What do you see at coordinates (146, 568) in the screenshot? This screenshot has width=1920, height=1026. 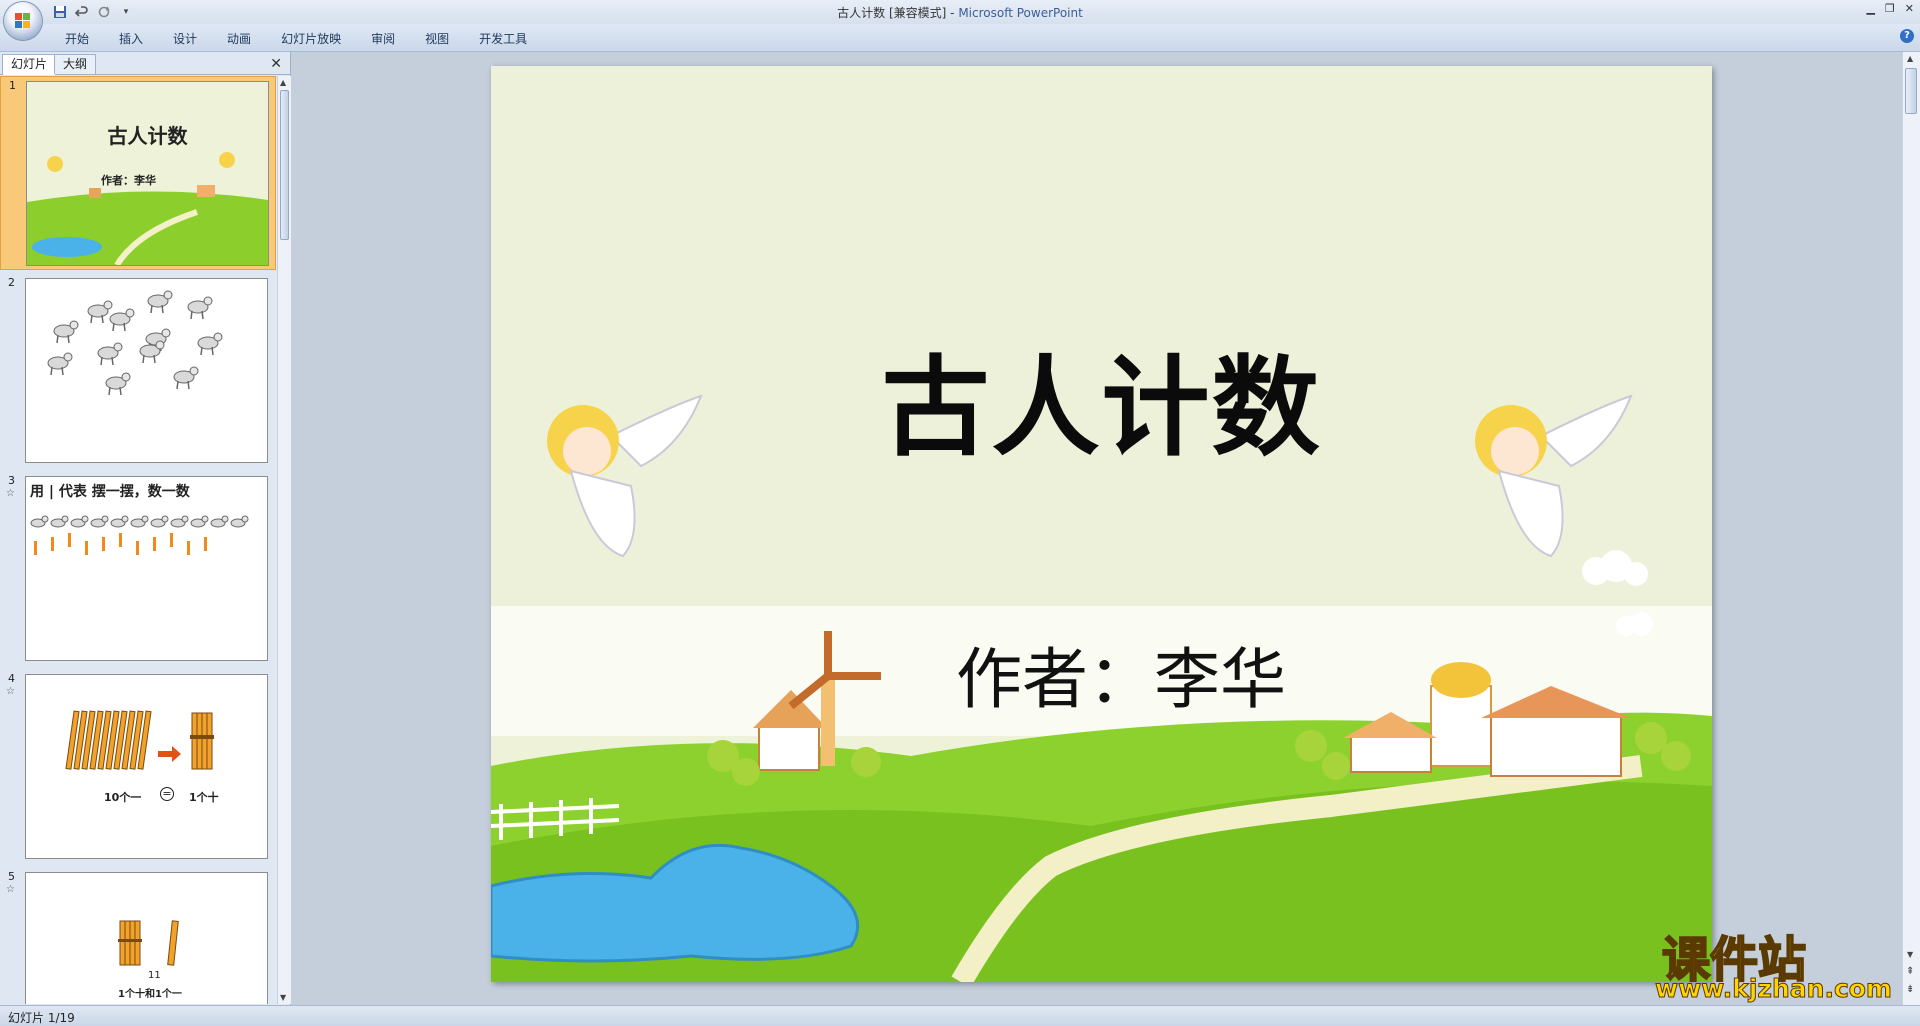 I see `thumbnail-preview: 用 | 代表 摆一摆，数一数` at bounding box center [146, 568].